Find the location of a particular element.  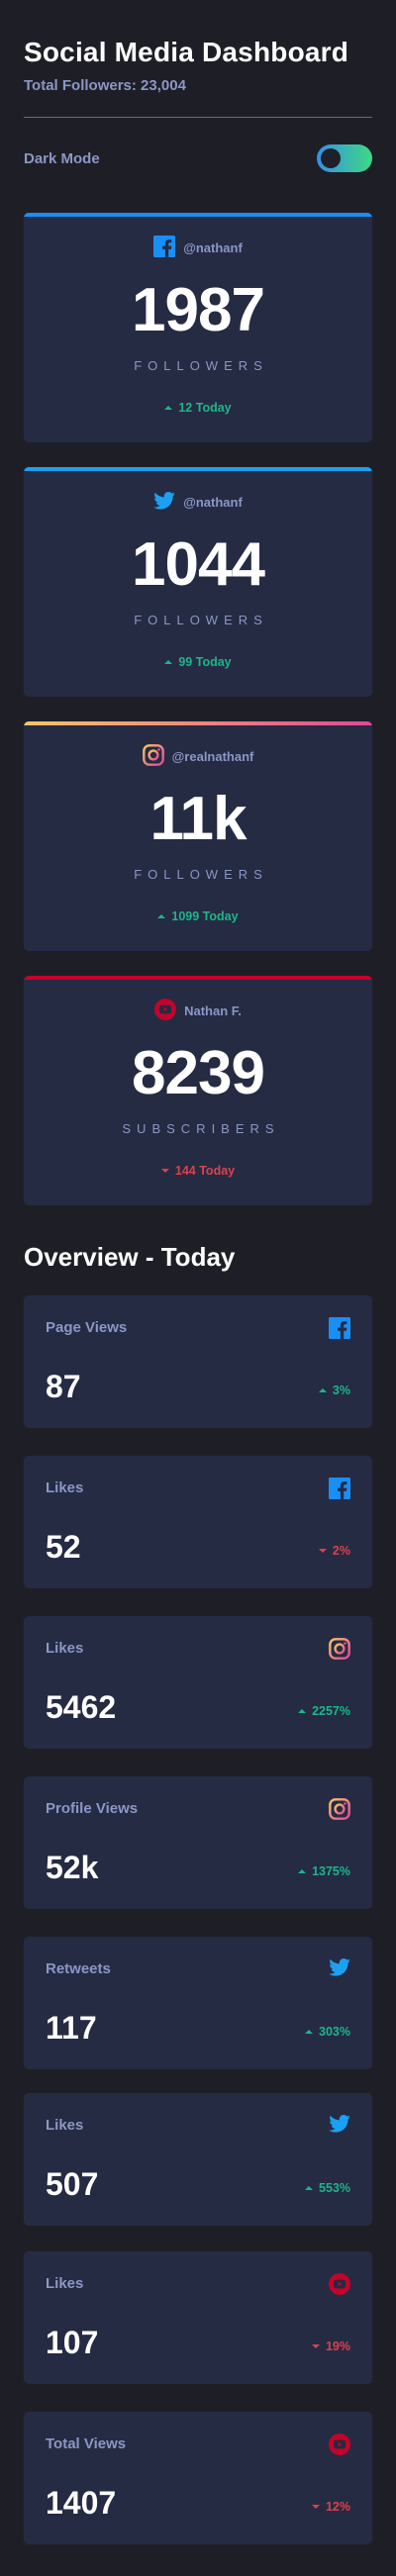

card-handle: Nathan F. is located at coordinates (198, 1010).